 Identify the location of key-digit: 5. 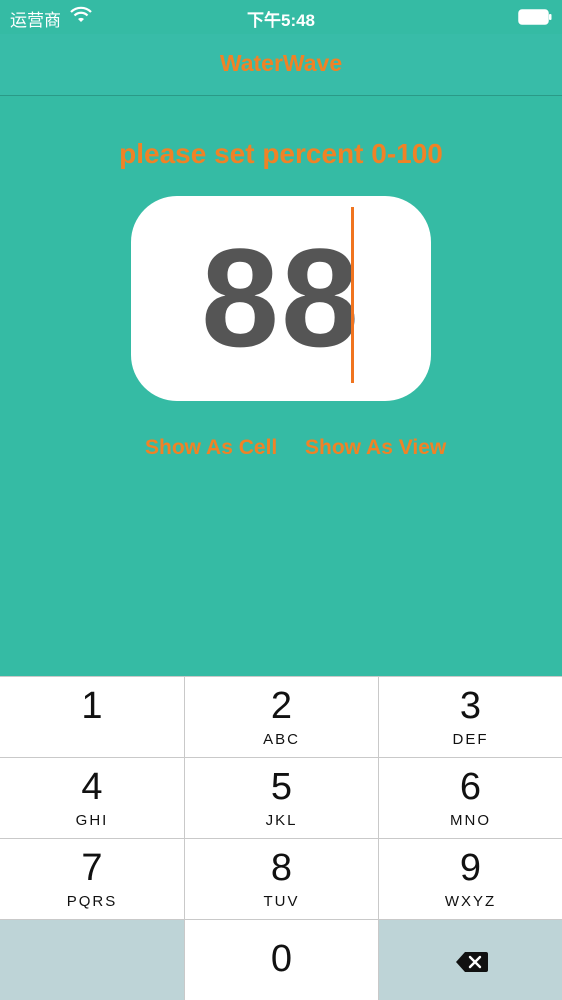
(281, 787).